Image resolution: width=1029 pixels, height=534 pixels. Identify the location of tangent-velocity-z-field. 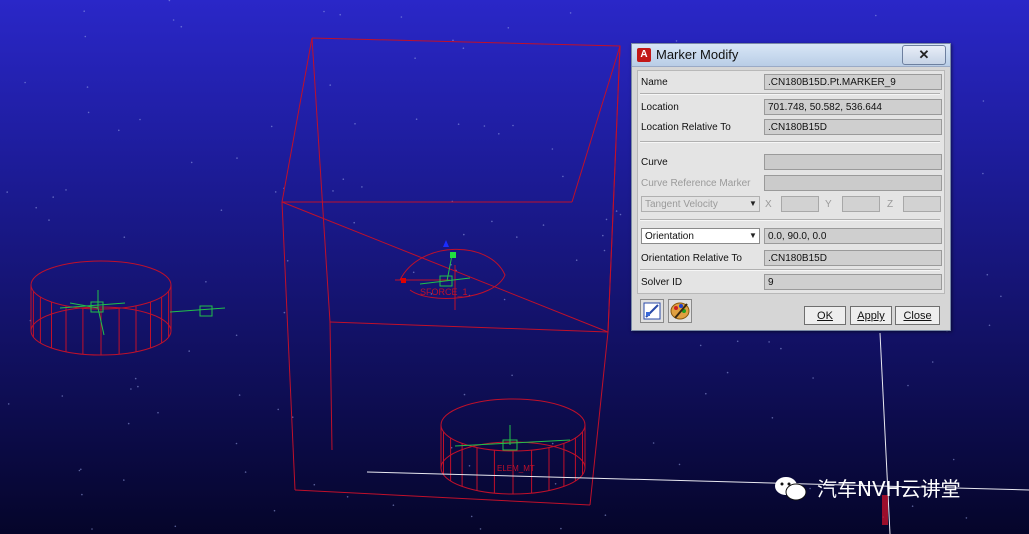
(922, 204).